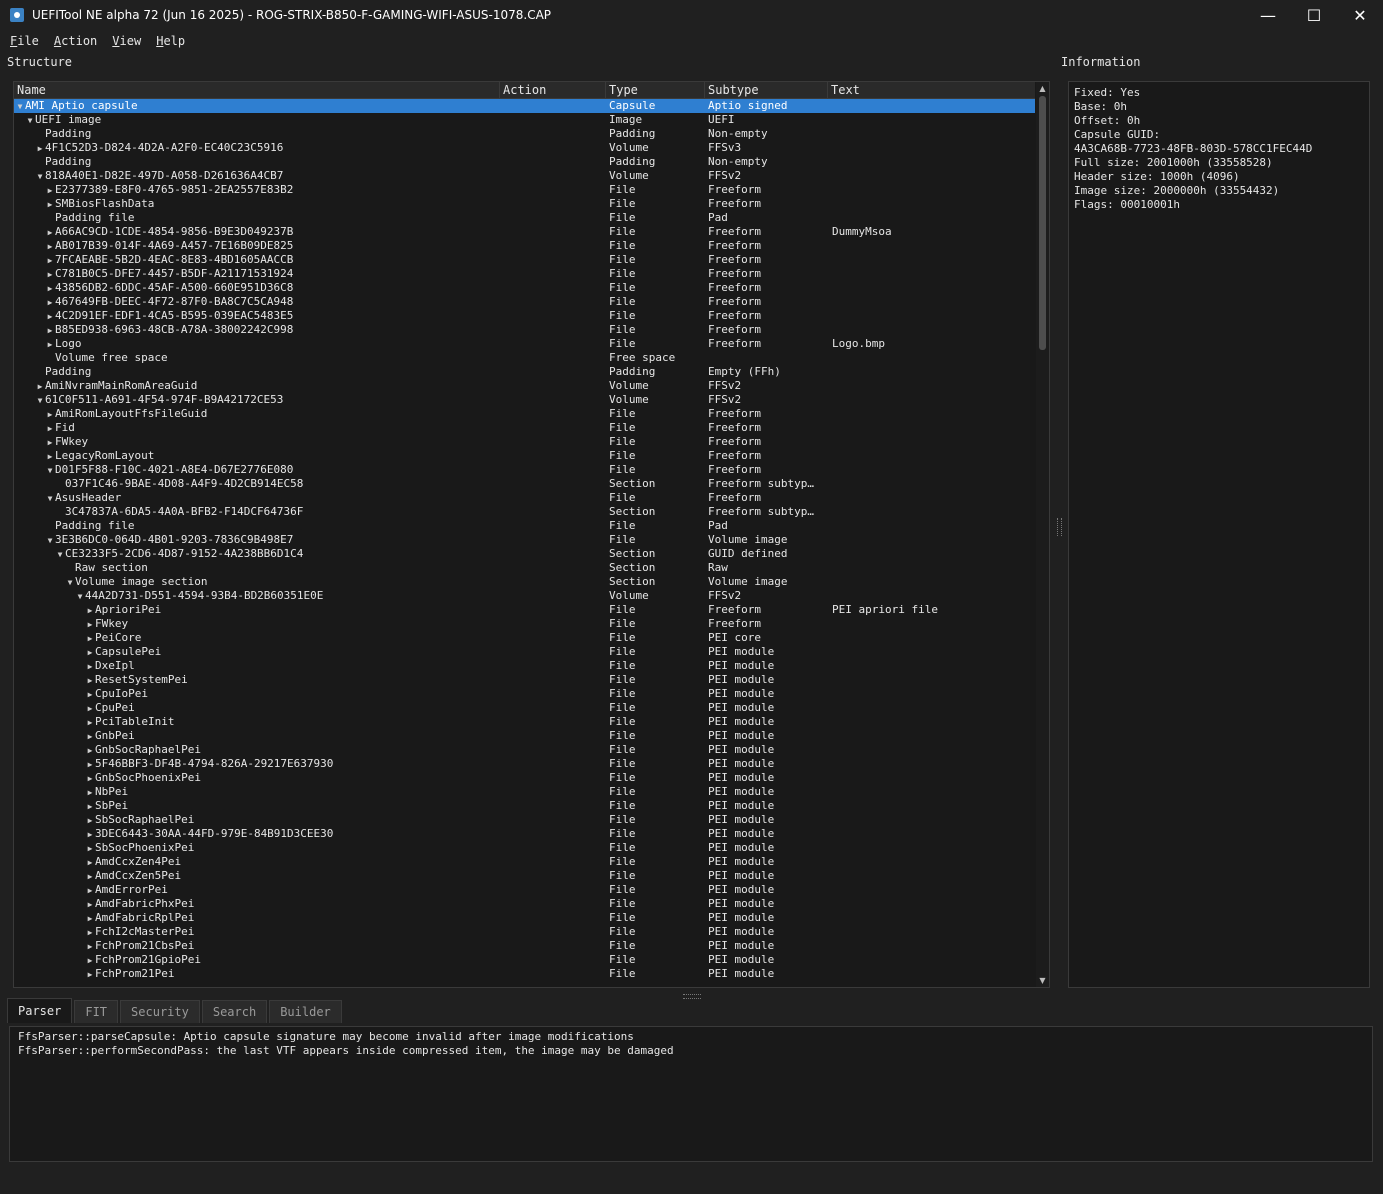 This screenshot has height=1194, width=1383. What do you see at coordinates (1268, 15) in the screenshot?
I see `minimize-button: —` at bounding box center [1268, 15].